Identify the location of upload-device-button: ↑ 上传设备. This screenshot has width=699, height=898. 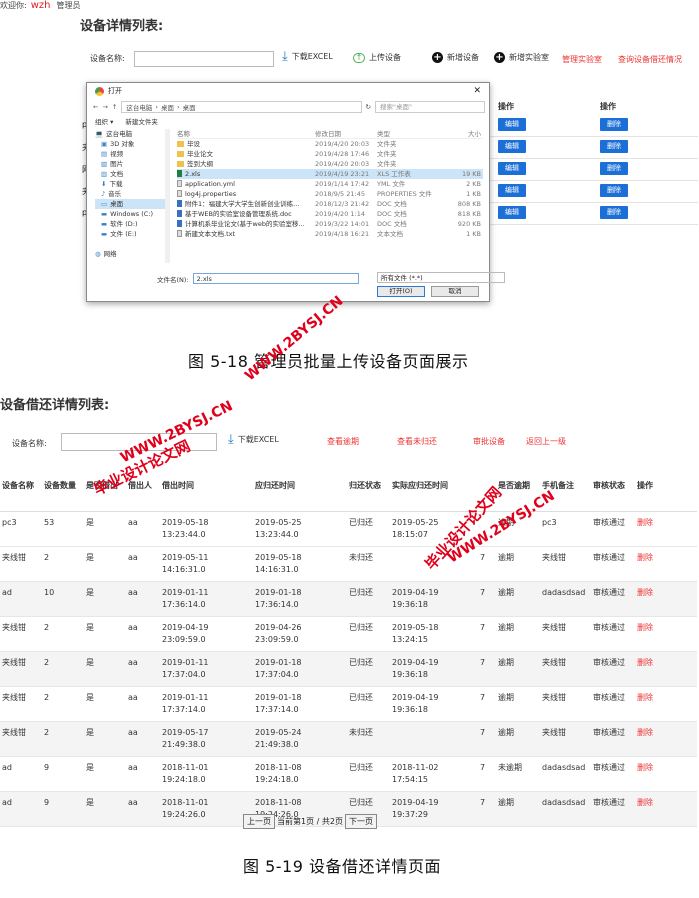
(377, 57).